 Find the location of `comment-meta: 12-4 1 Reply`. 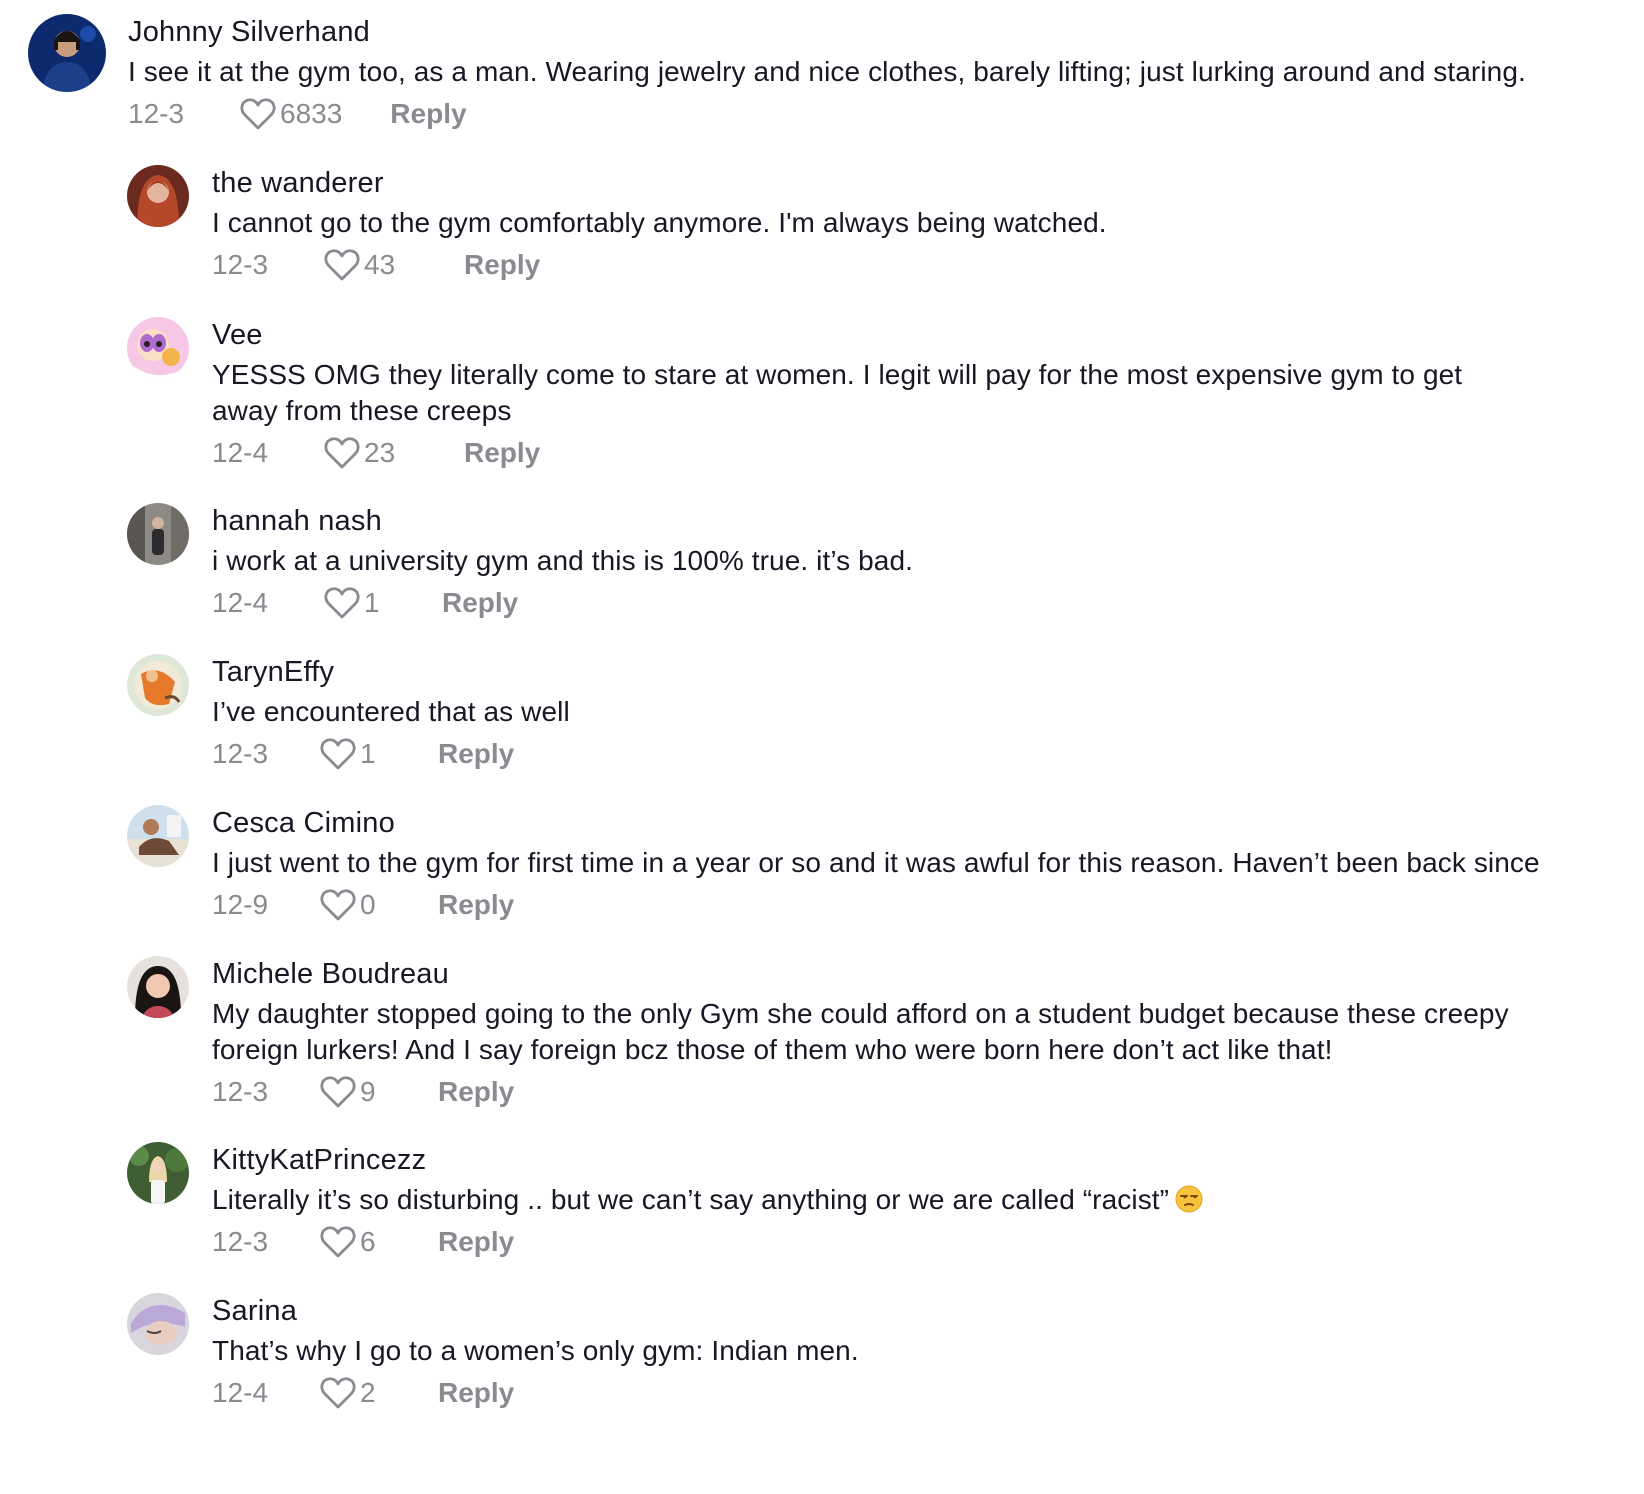

comment-meta: 12-4 1 Reply is located at coordinates (928, 603).